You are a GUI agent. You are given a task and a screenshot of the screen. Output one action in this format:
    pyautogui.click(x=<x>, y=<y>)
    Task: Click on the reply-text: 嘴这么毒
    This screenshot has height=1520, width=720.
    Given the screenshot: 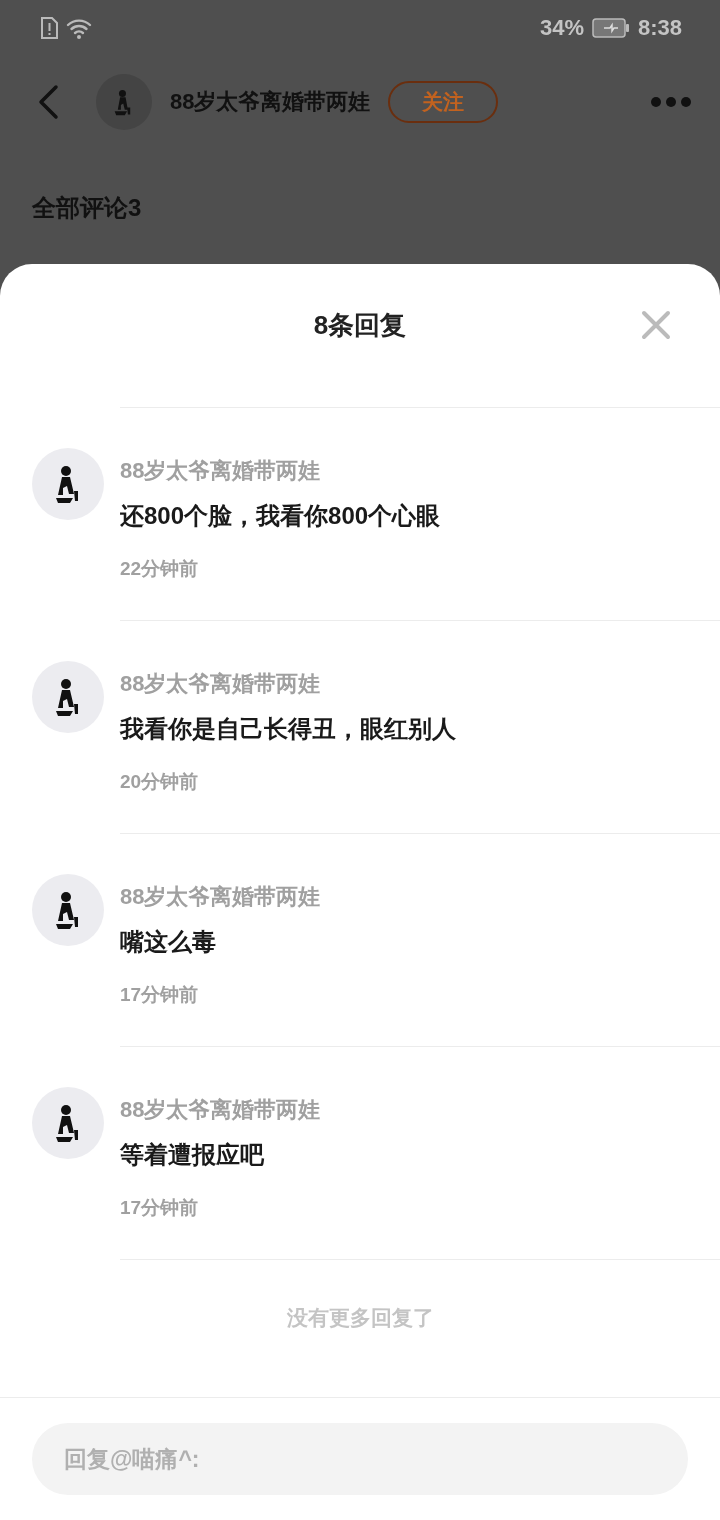 What is the action you would take?
    pyautogui.click(x=168, y=942)
    